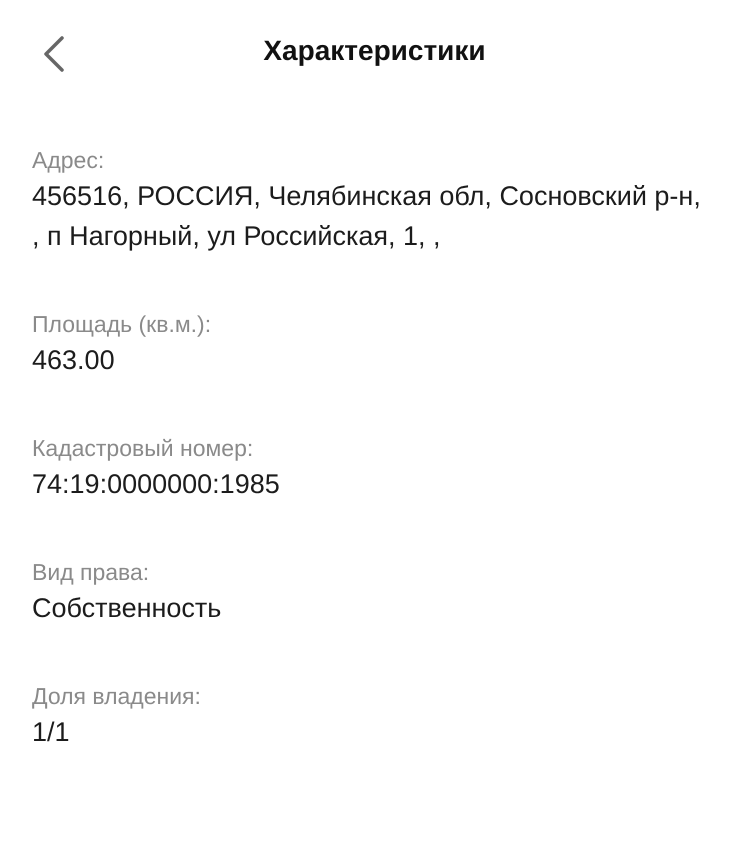  I want to click on field-value: 463.00, so click(74, 360).